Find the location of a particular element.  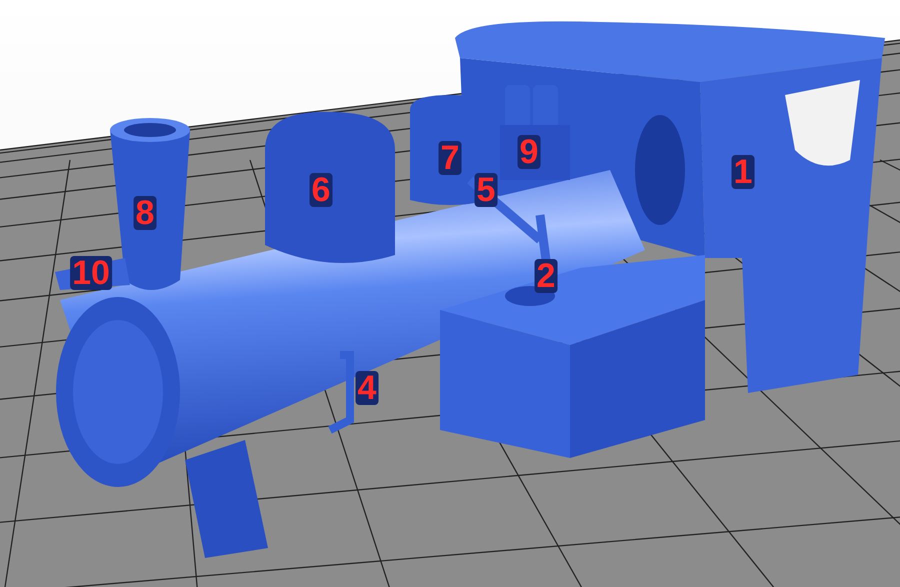

callout-number: 8 is located at coordinates (145, 213).